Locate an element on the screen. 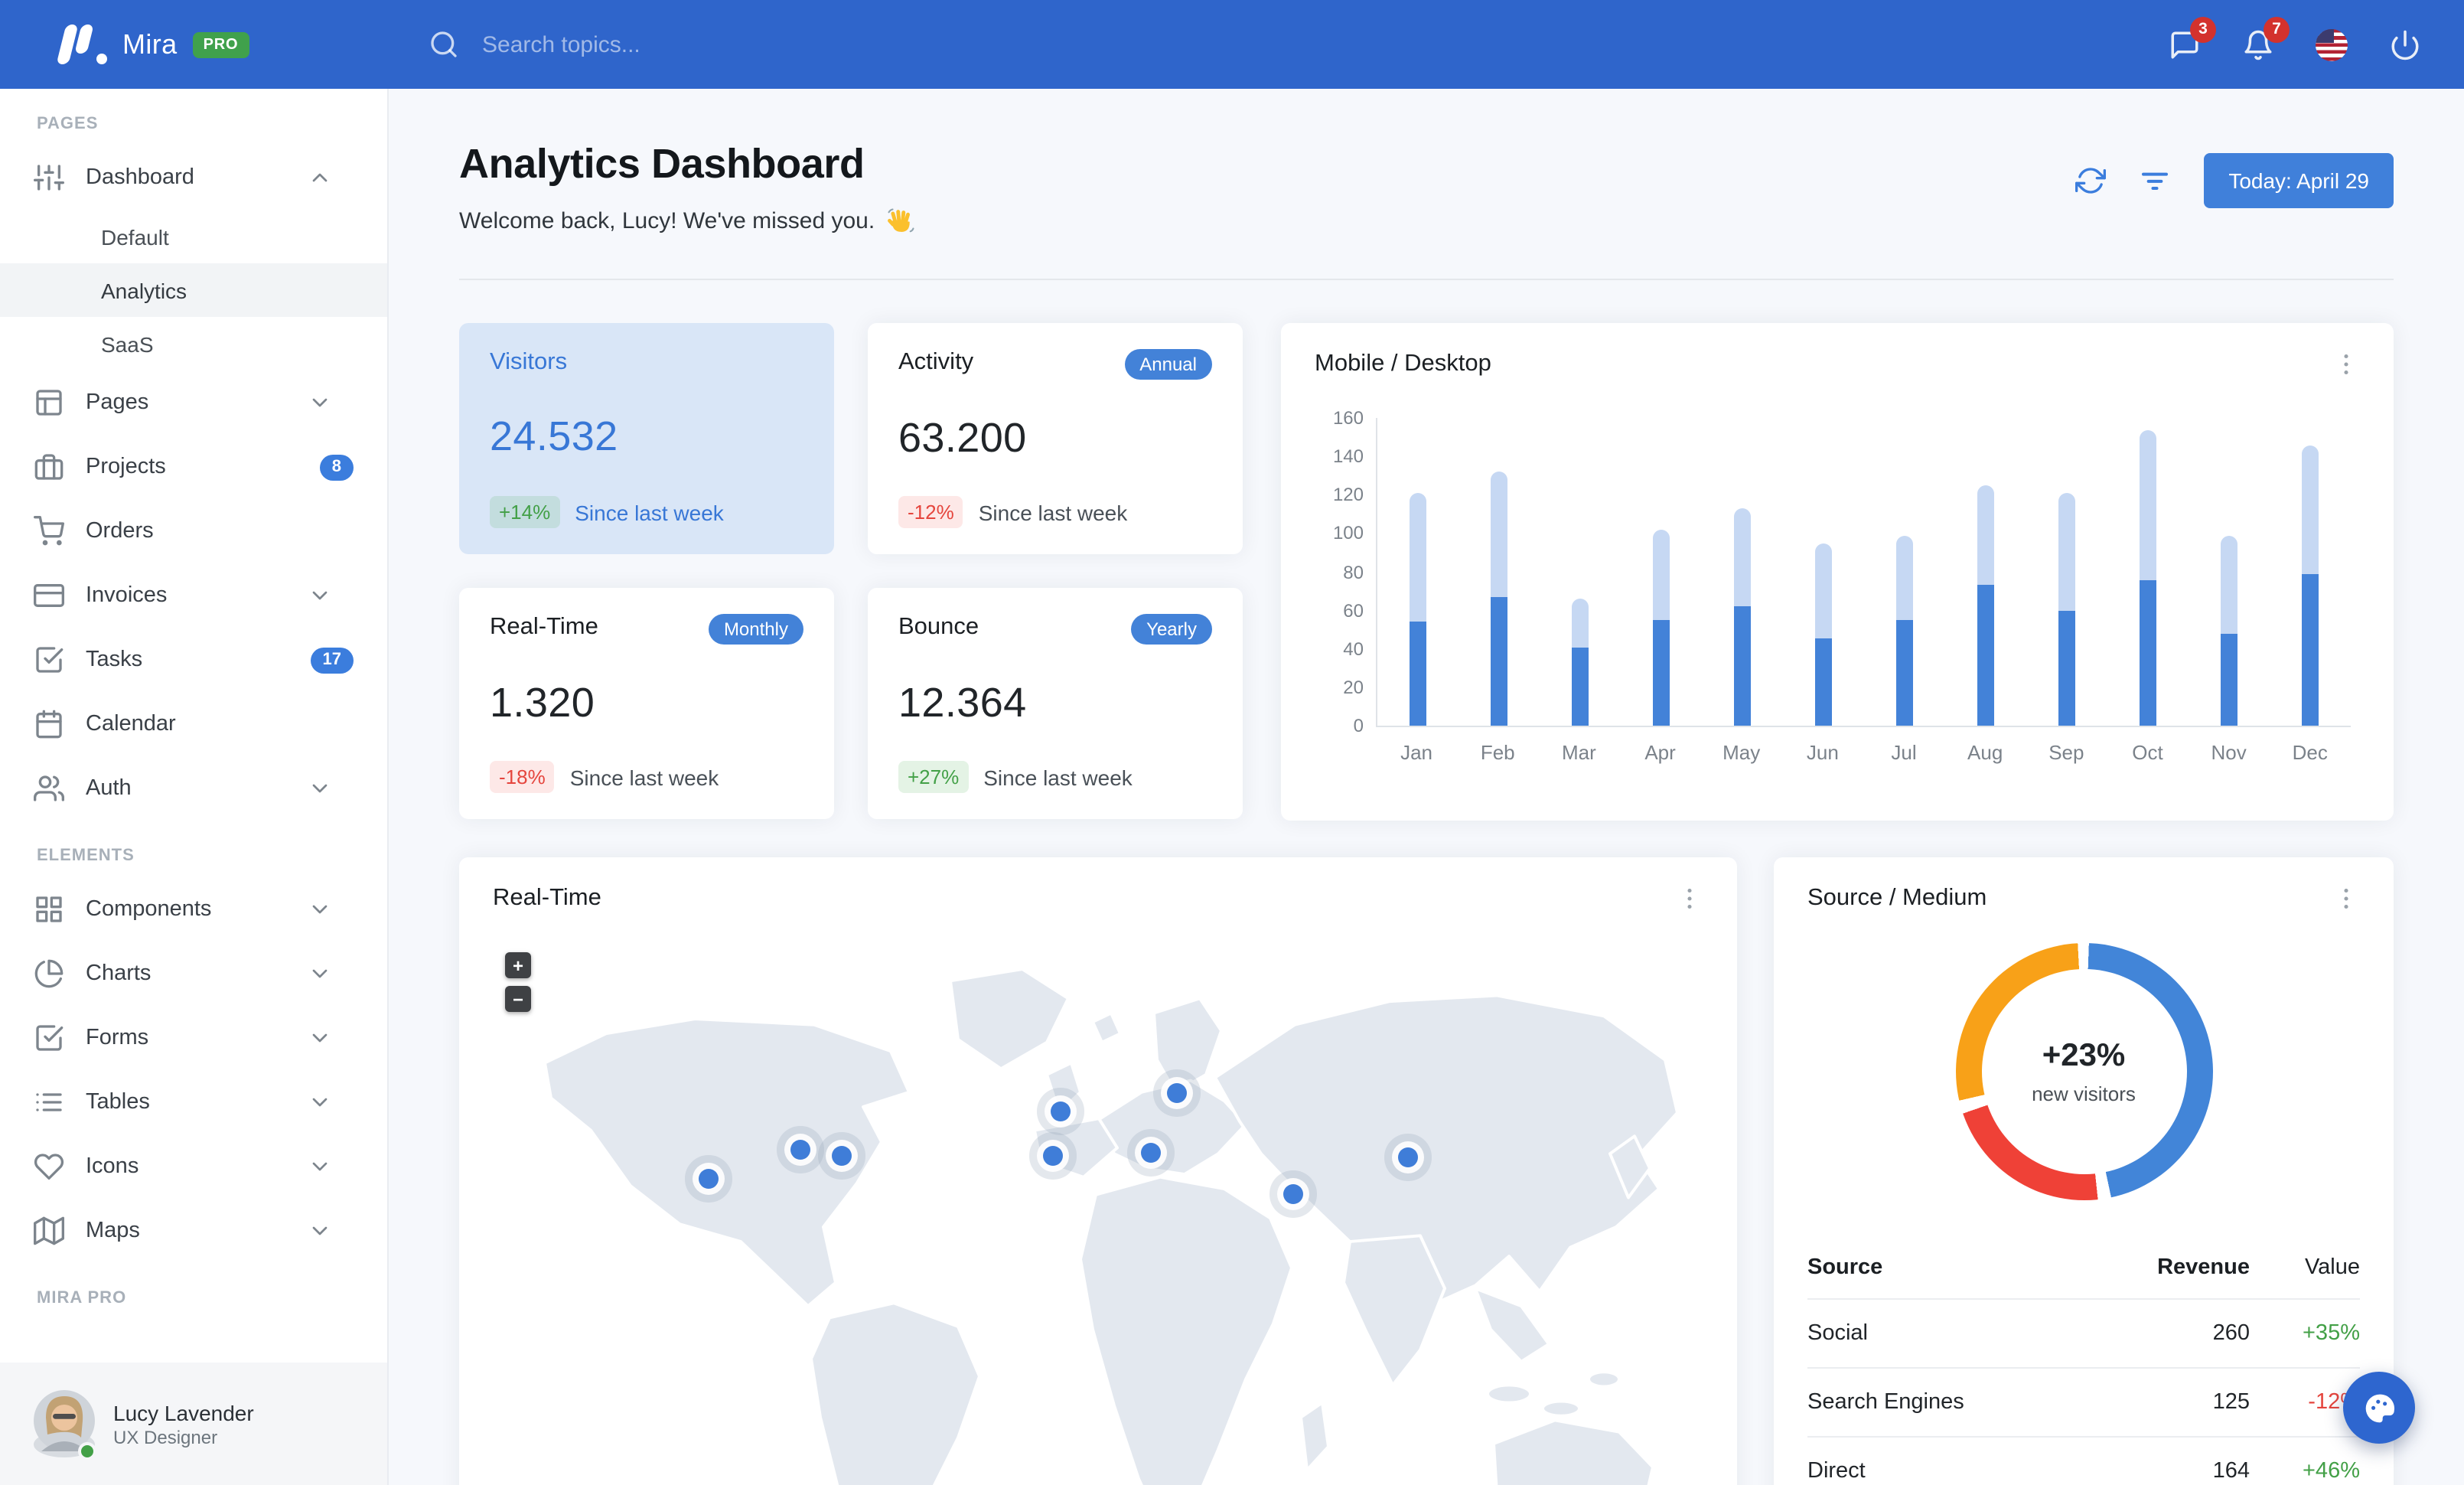 This screenshot has height=1485, width=2464. bar-jun is located at coordinates (1823, 572).